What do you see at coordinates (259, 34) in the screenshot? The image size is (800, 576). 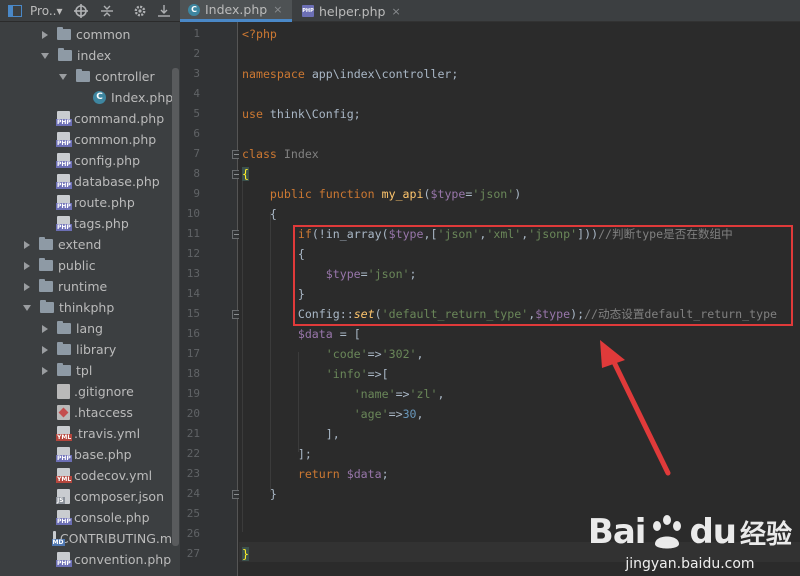 I see `code-line: <?php` at bounding box center [259, 34].